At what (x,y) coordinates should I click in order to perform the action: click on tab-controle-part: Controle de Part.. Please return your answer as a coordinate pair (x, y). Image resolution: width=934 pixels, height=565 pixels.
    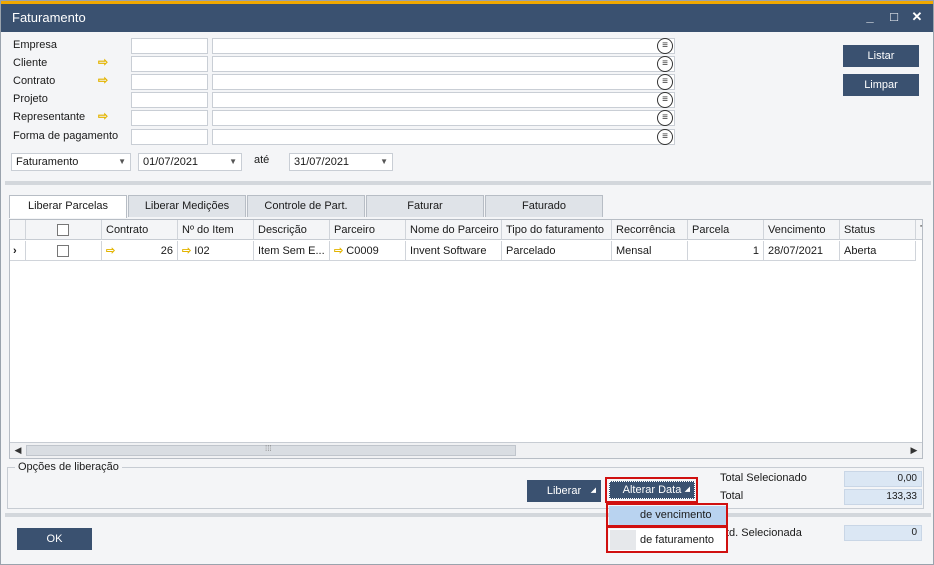
    Looking at the image, I should click on (306, 206).